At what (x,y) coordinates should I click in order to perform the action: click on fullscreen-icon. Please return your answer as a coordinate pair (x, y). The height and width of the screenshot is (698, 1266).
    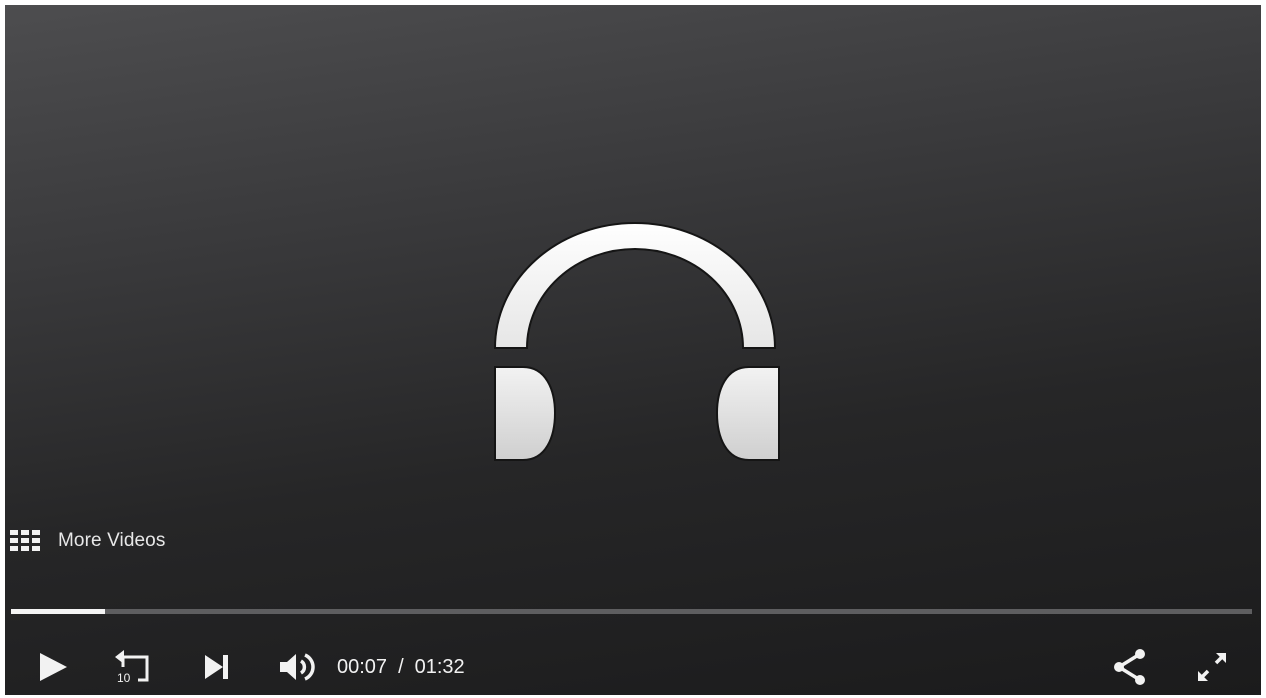
    Looking at the image, I should click on (1212, 667).